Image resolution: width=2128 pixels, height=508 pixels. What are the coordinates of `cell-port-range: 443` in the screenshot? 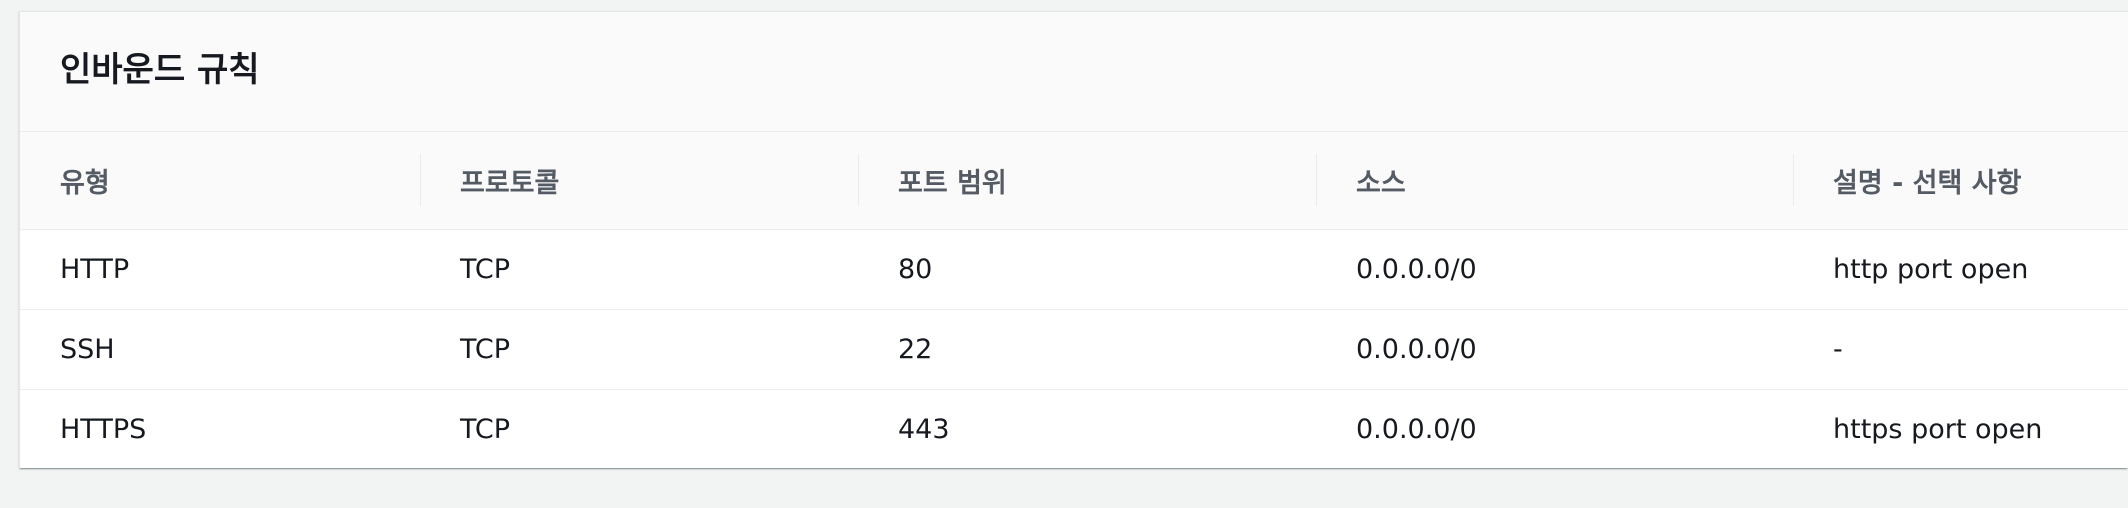 It's located at (924, 429).